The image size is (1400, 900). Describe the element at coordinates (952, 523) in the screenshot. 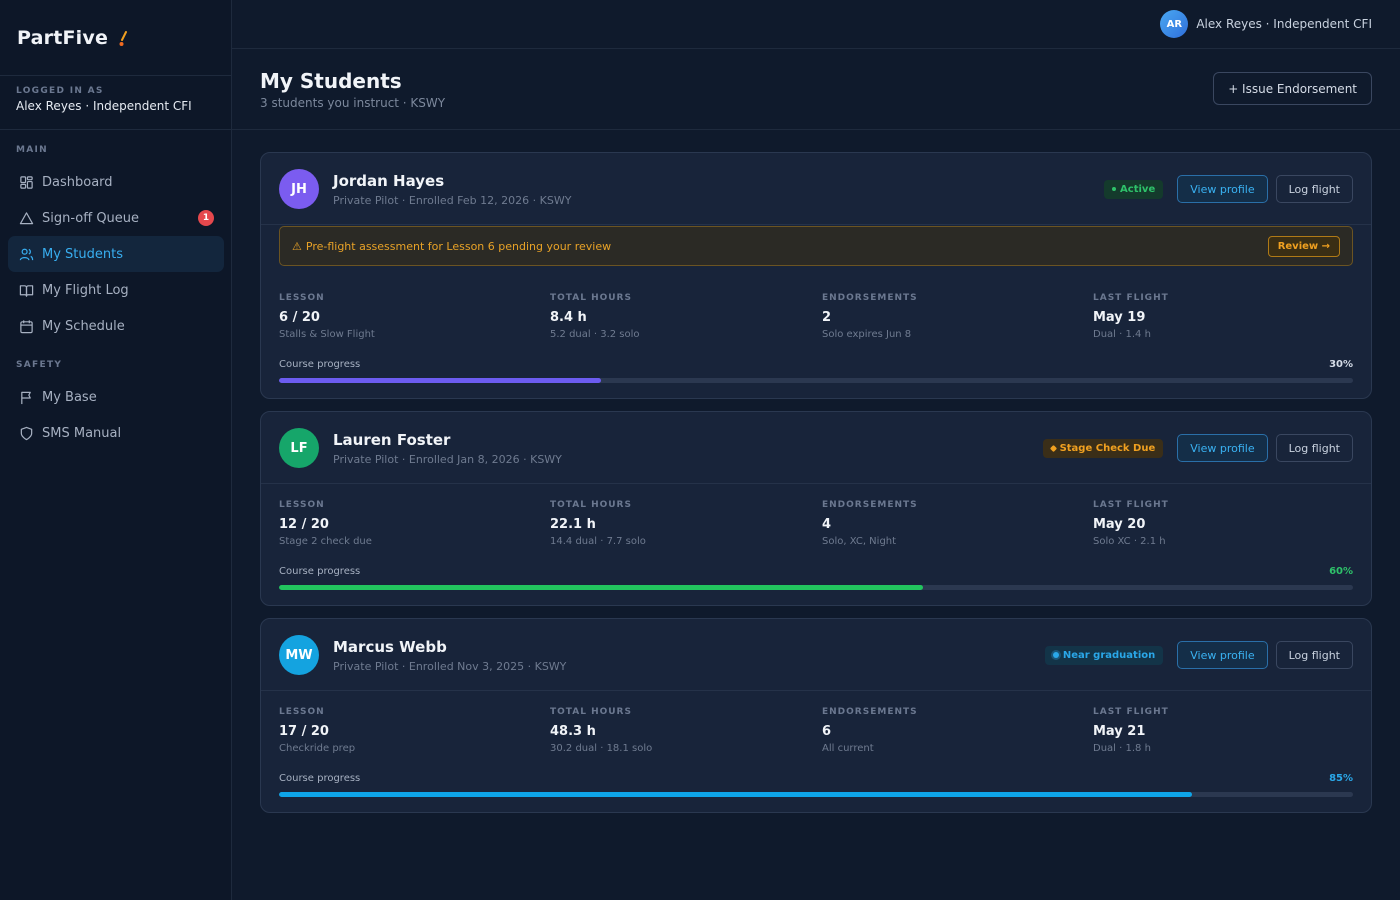

I see `stat-endorsements: ENDORSEMENTS 4 Solo, XC, Night` at that location.